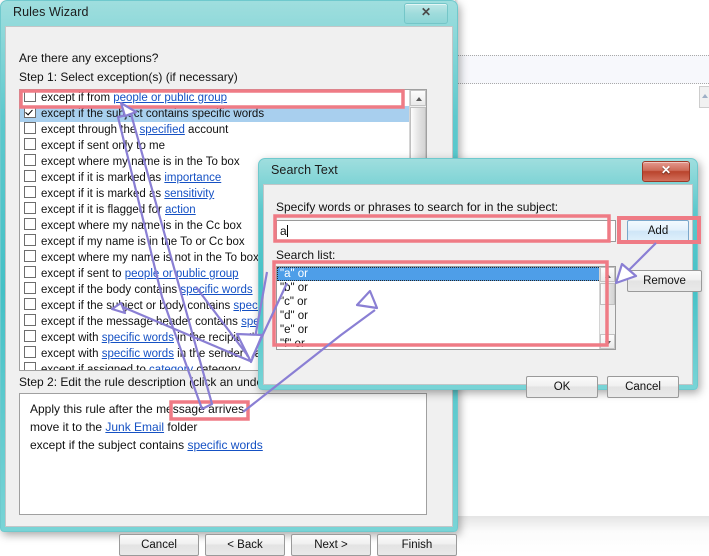 The height and width of the screenshot is (556, 709). I want to click on close-icon-glyph: ✕, so click(666, 170).